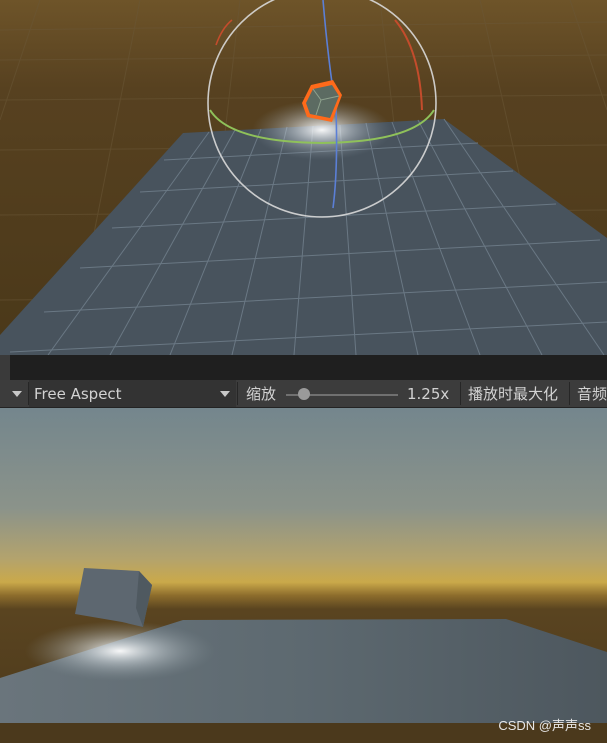  What do you see at coordinates (5, 367) in the screenshot?
I see `game-tab` at bounding box center [5, 367].